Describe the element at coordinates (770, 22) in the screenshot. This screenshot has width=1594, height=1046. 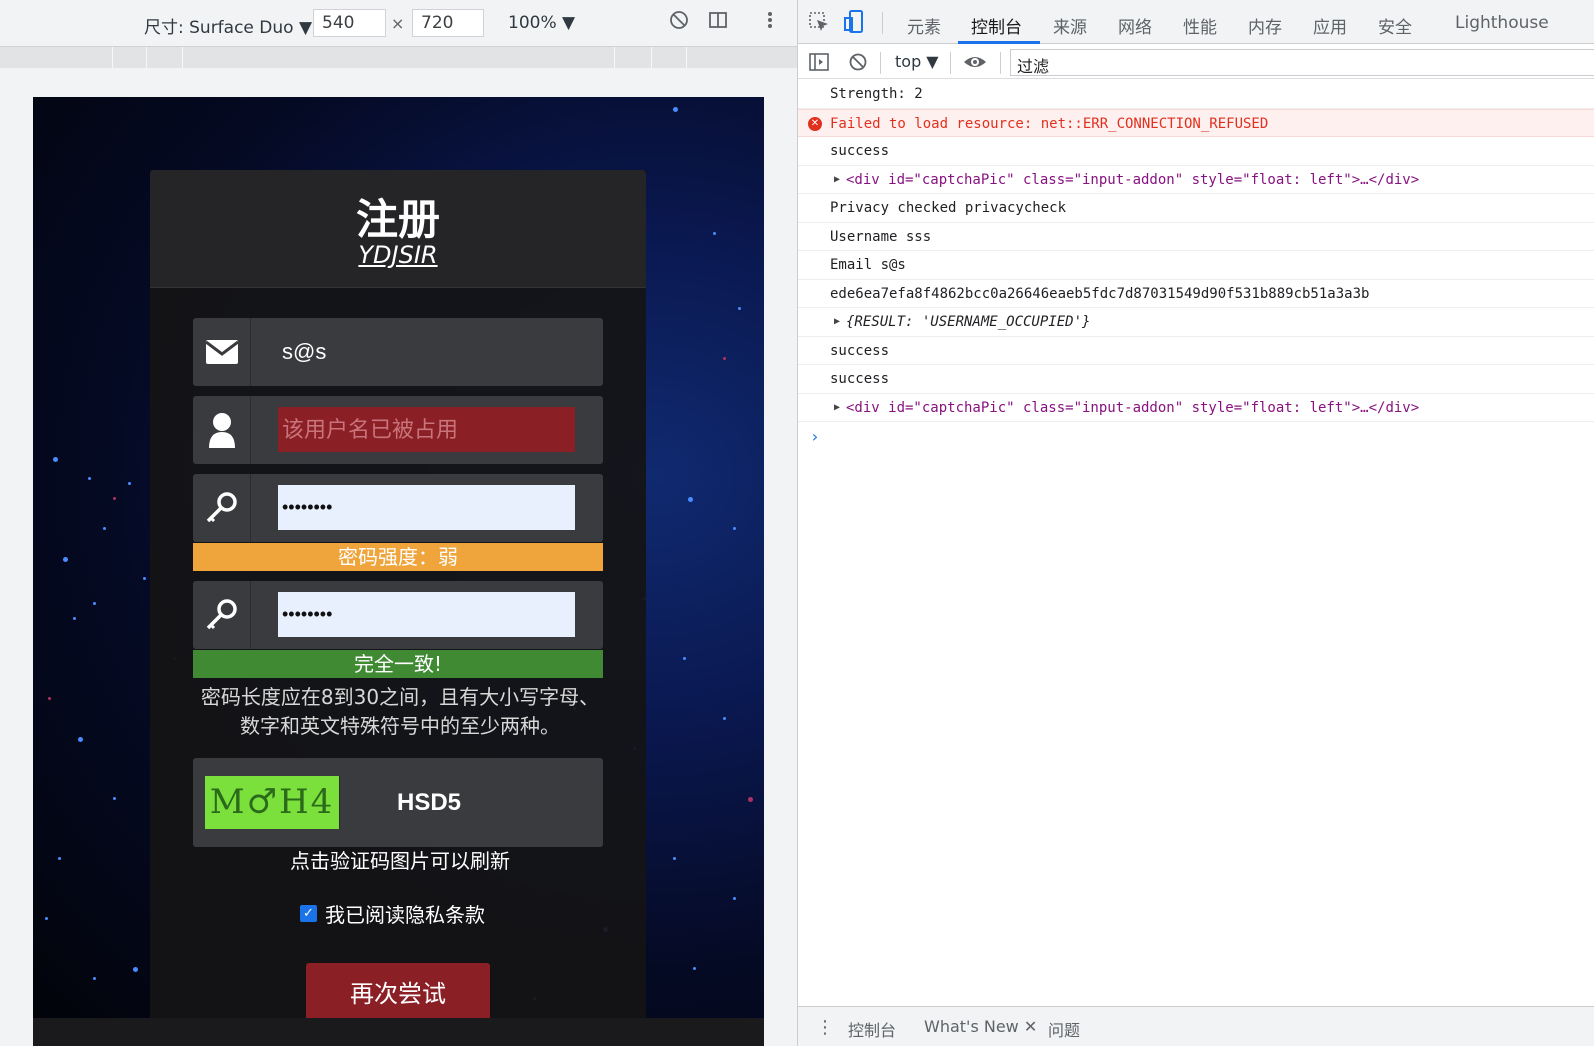
I see `more-options-icon` at that location.